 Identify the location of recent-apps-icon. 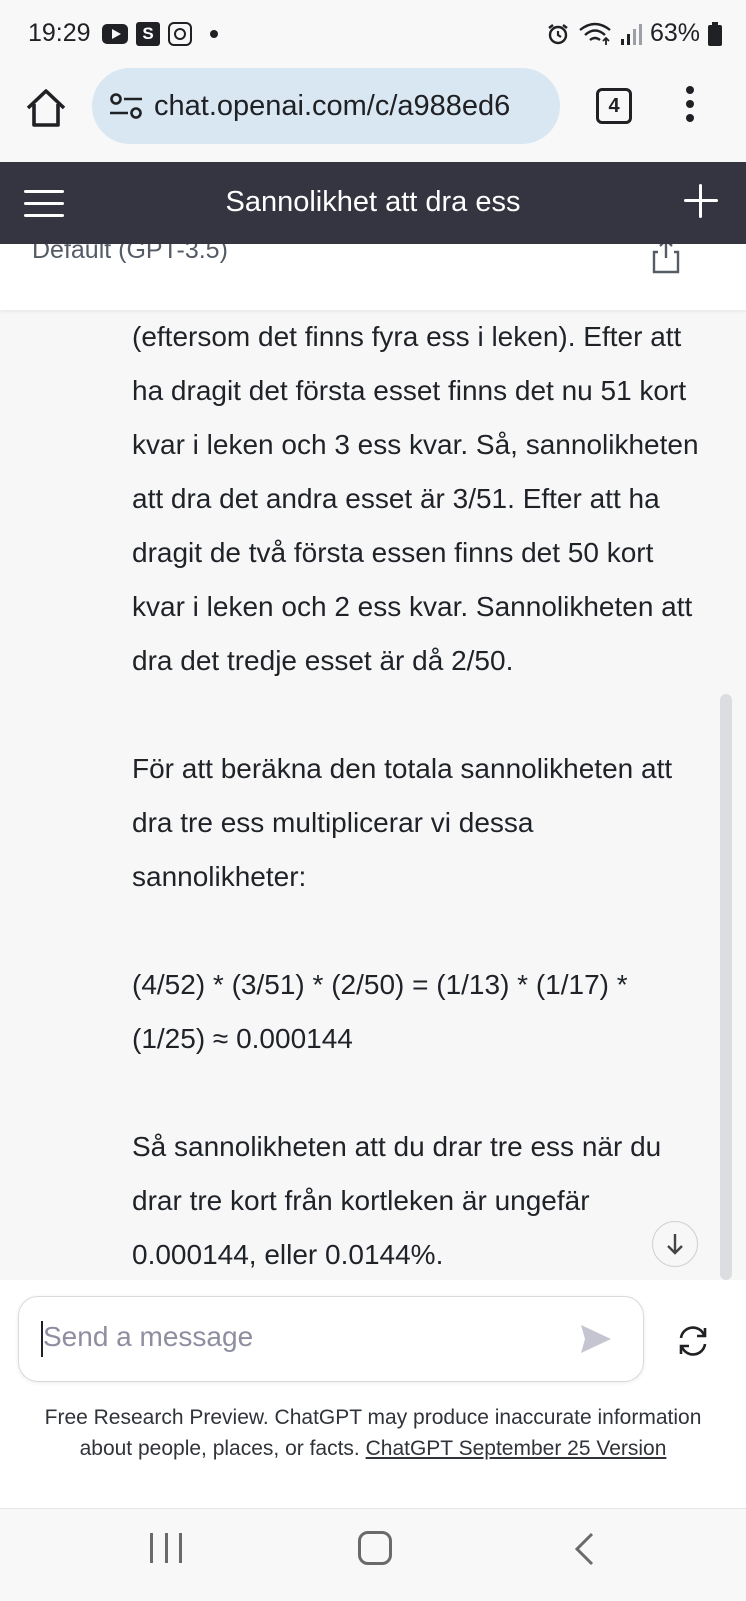
(166, 1548).